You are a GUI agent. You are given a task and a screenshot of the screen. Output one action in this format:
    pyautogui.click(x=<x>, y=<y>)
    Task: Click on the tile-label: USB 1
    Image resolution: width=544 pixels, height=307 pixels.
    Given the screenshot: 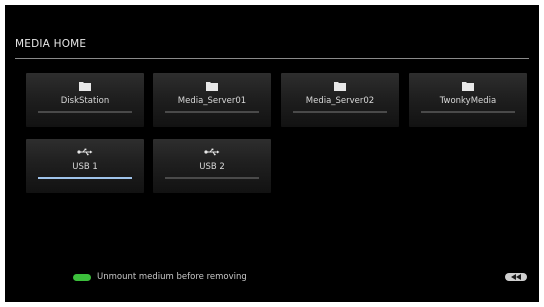 What is the action you would take?
    pyautogui.click(x=85, y=167)
    